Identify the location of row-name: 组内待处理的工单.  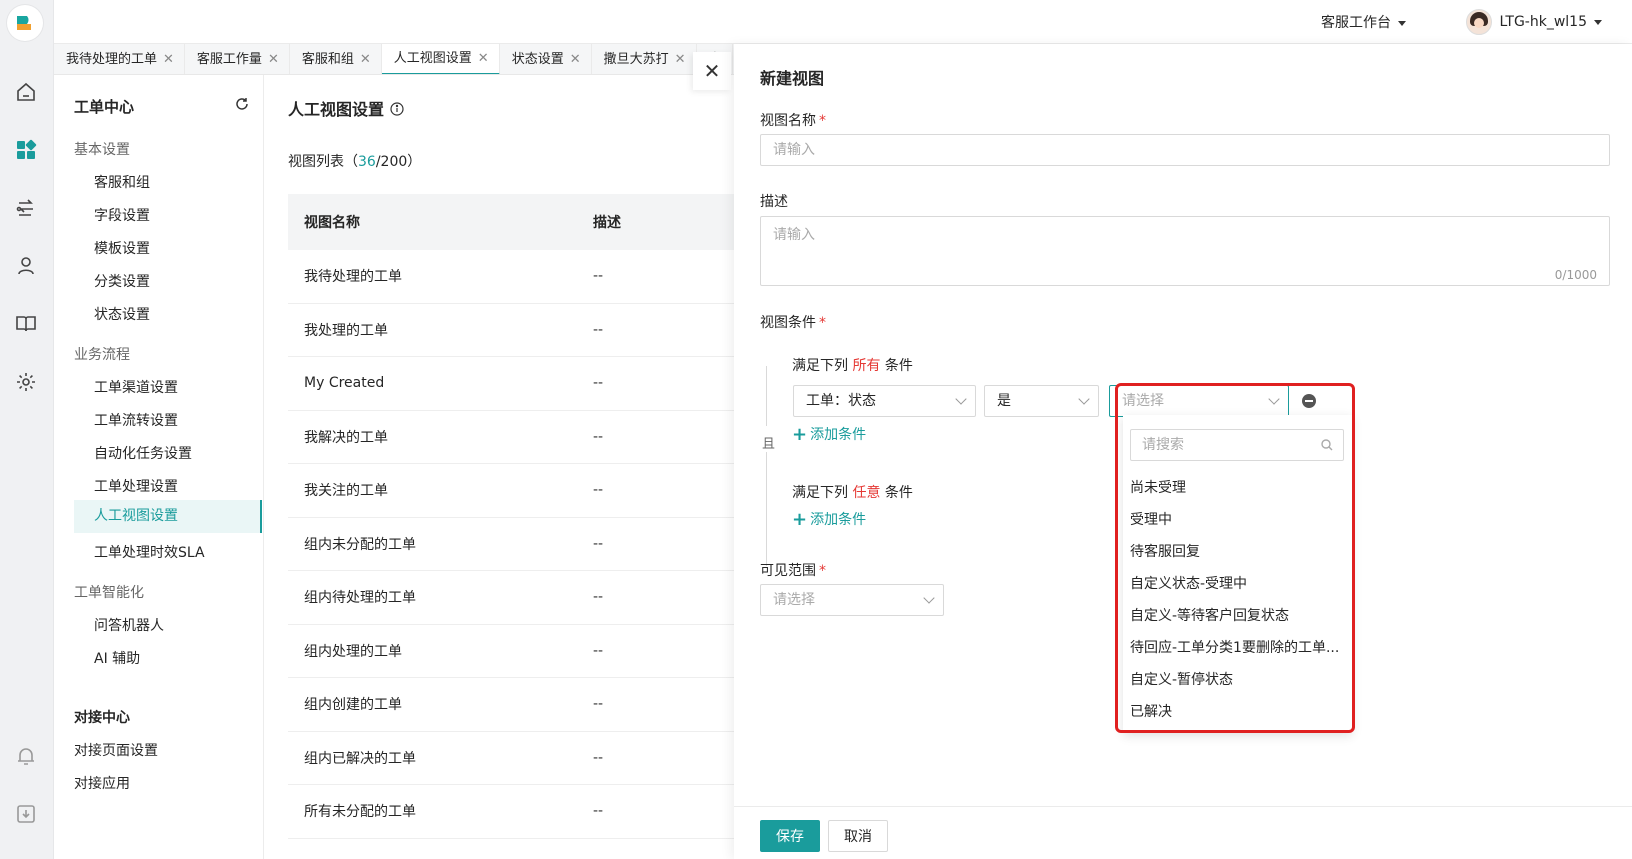
(360, 598).